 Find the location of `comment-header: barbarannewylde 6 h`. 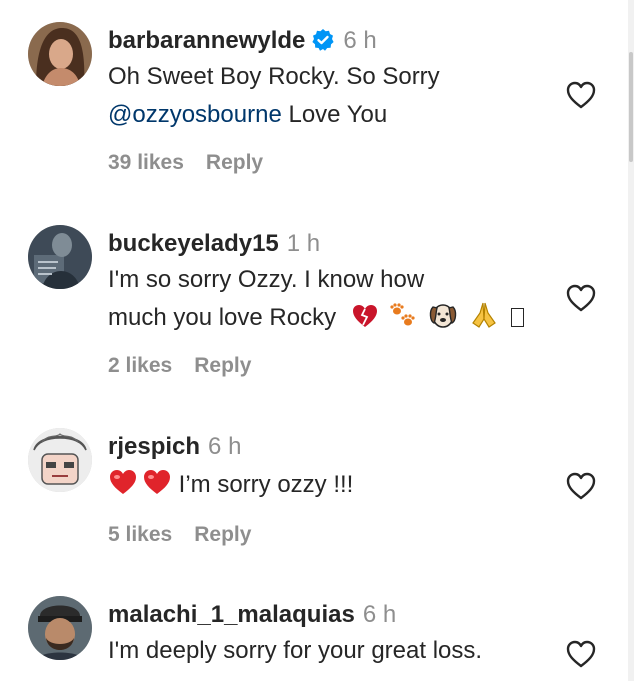

comment-header: barbarannewylde 6 h is located at coordinates (242, 43).